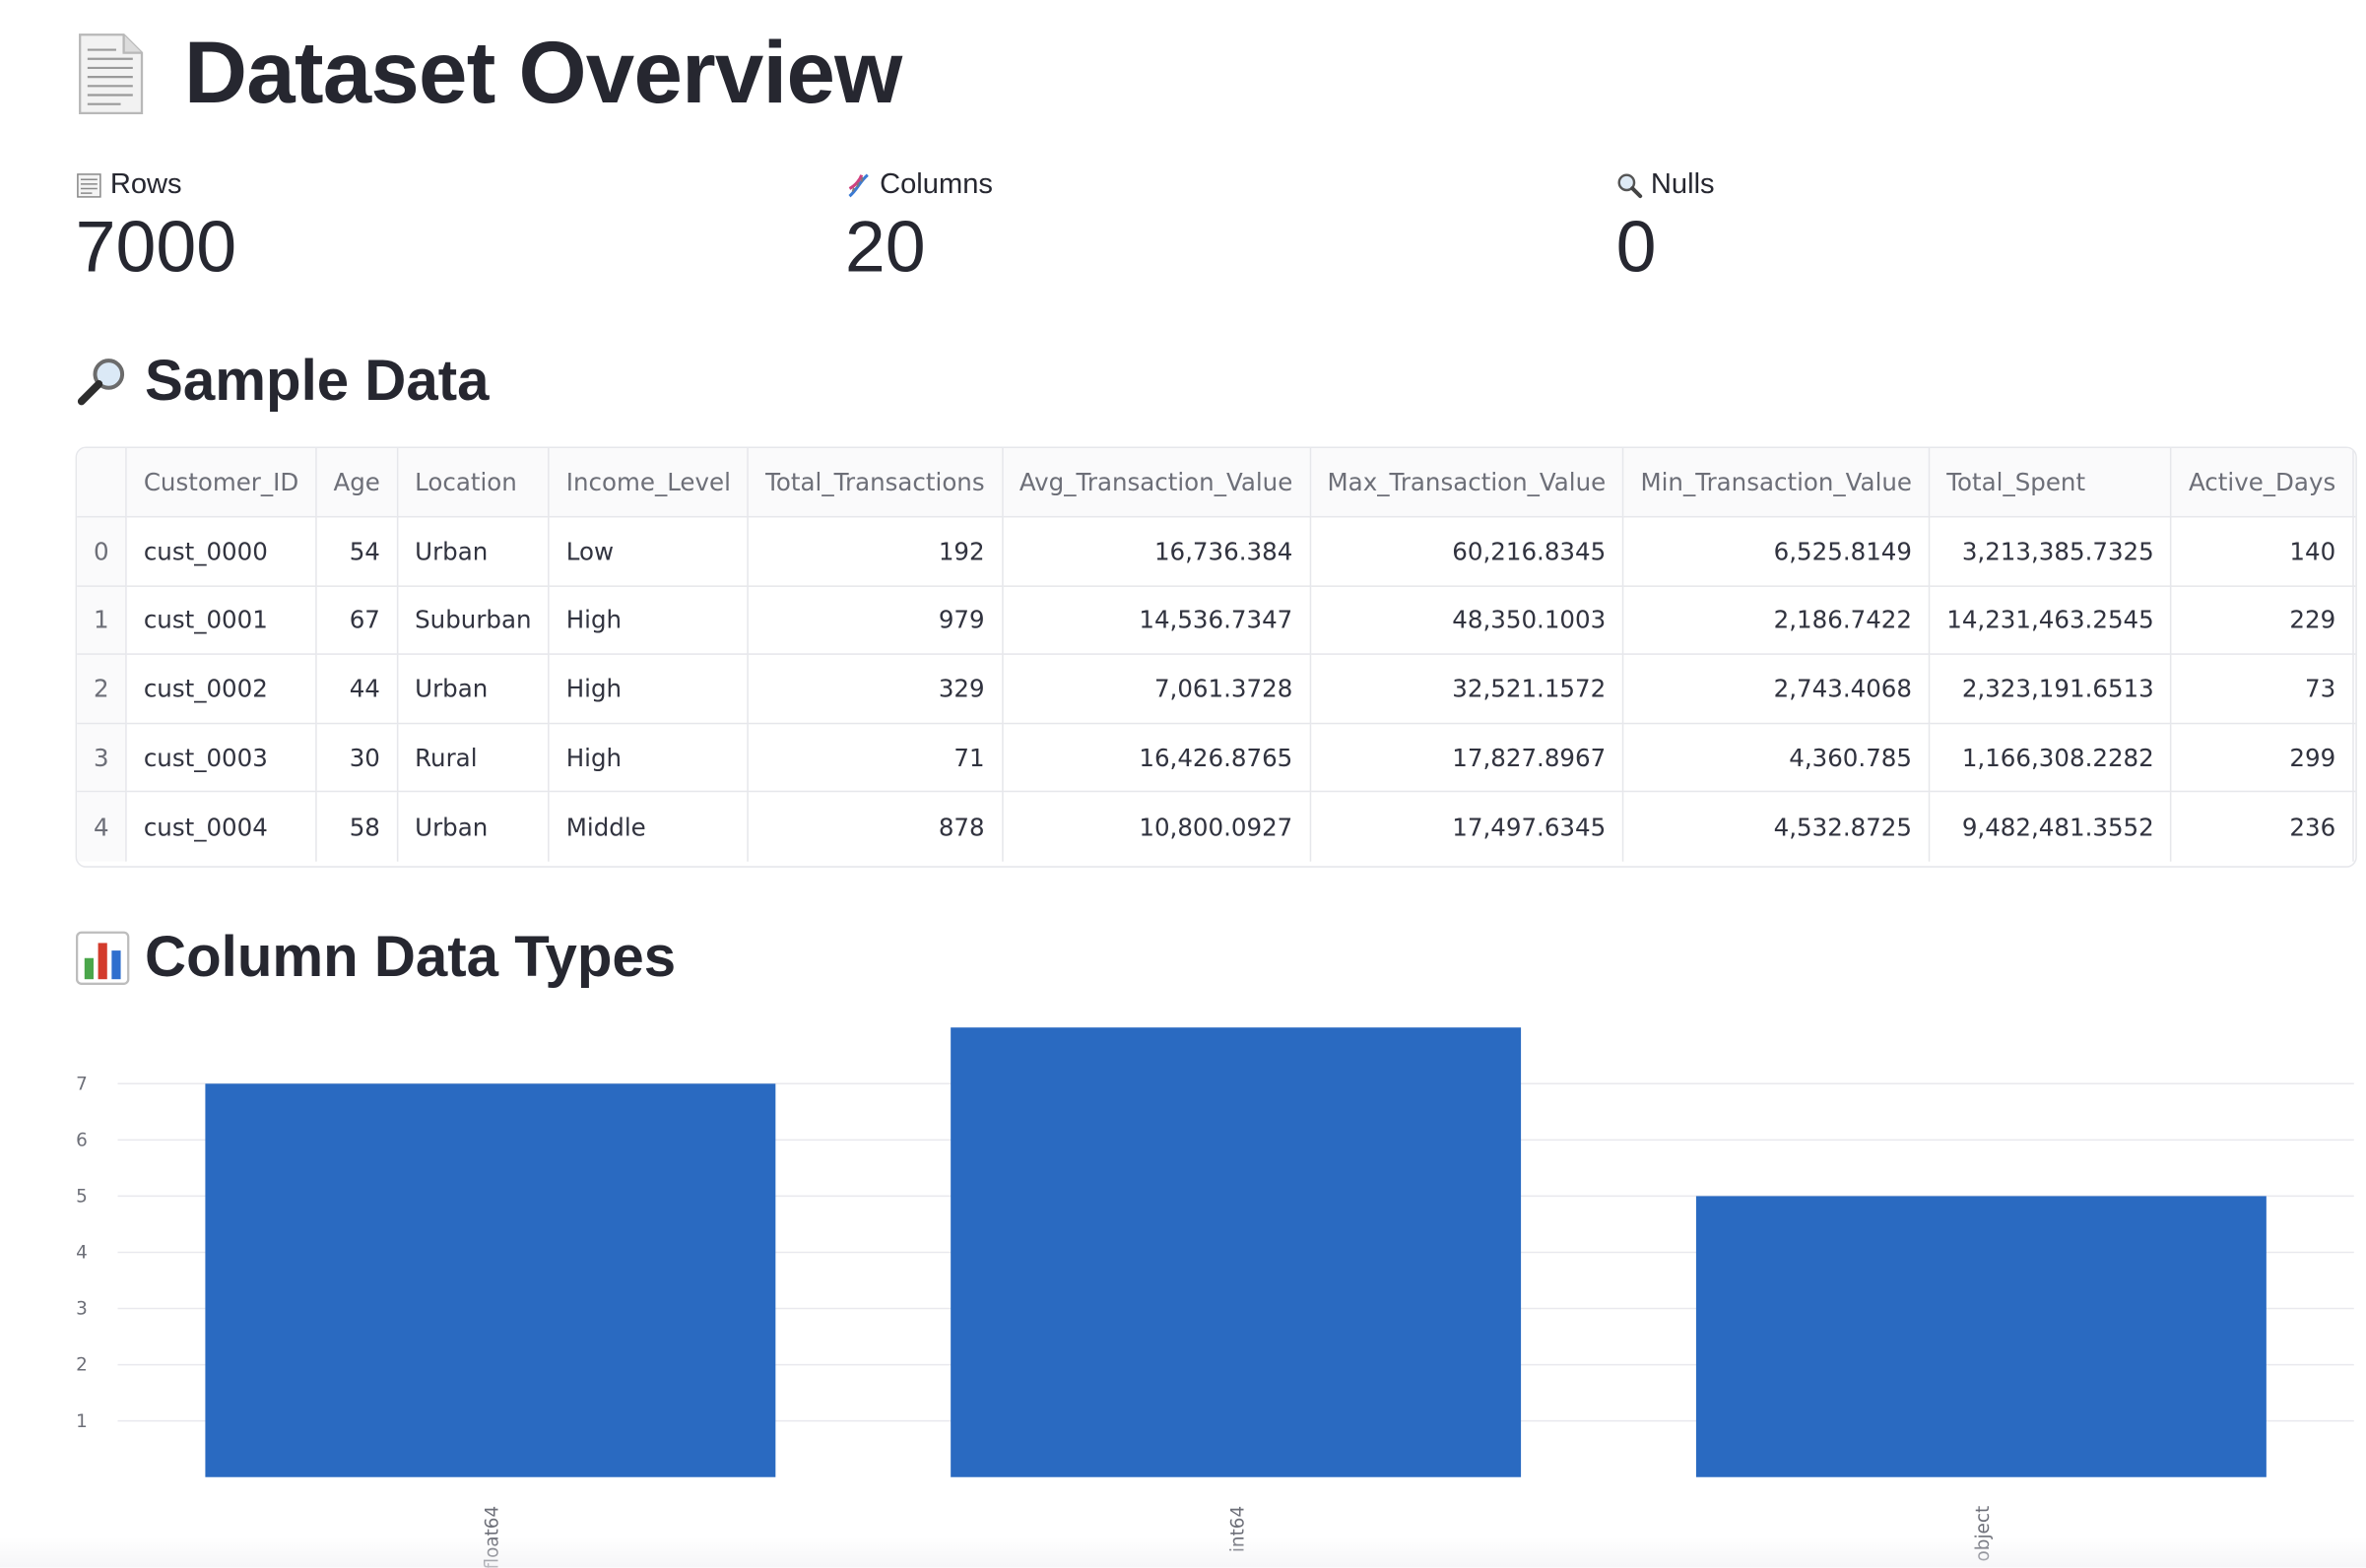 The image size is (2366, 1568). I want to click on bar-float64, so click(491, 1280).